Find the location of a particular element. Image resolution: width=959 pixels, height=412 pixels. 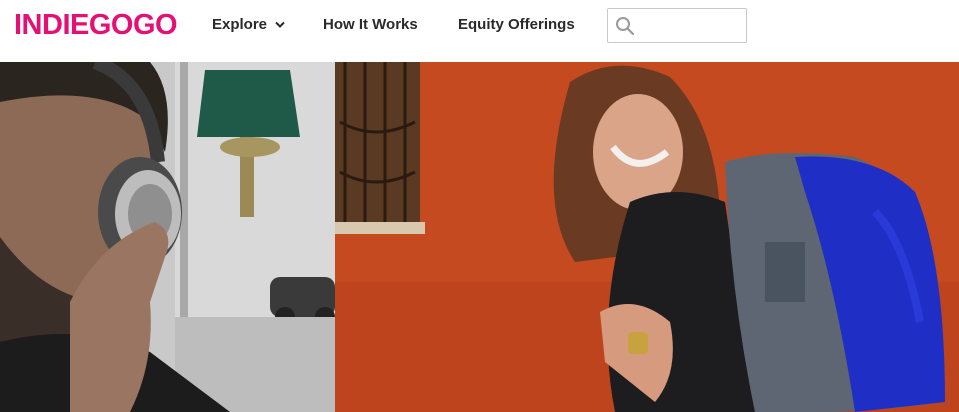

search-icon is located at coordinates (625, 26).